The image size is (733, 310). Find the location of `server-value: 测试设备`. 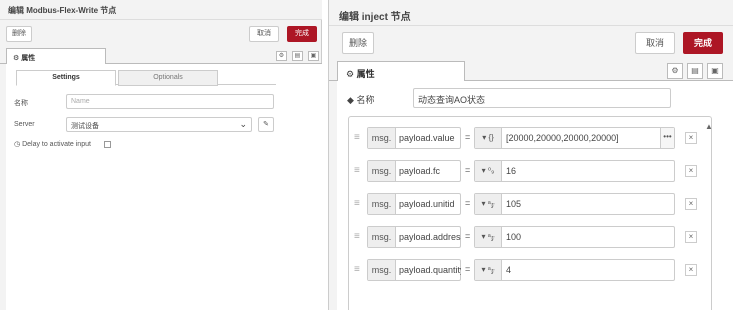

server-value: 测试设备 is located at coordinates (85, 126).